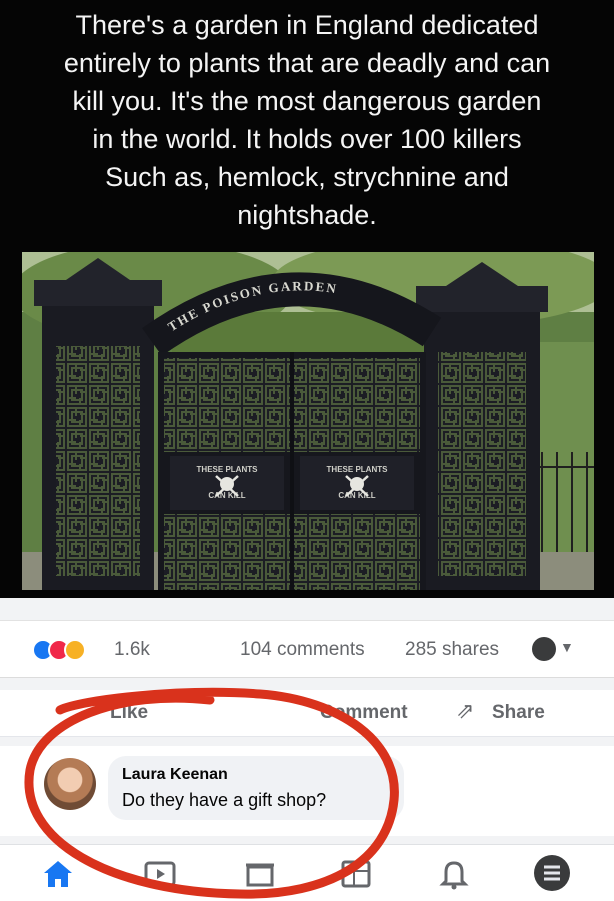 Image resolution: width=614 pixels, height=901 pixels. What do you see at coordinates (454, 873) in the screenshot?
I see `notifications-icon` at bounding box center [454, 873].